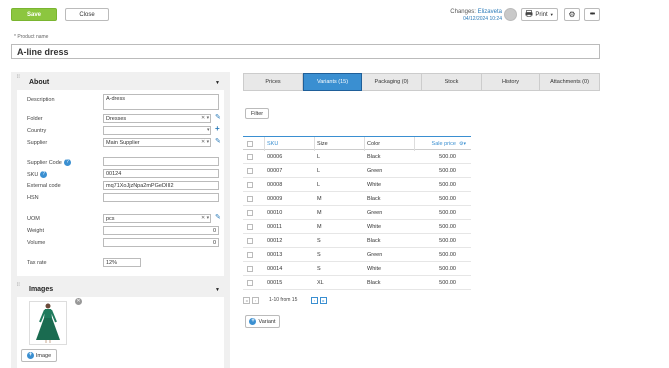 The image size is (669, 368). Describe the element at coordinates (48, 323) in the screenshot. I see `product-image` at that location.